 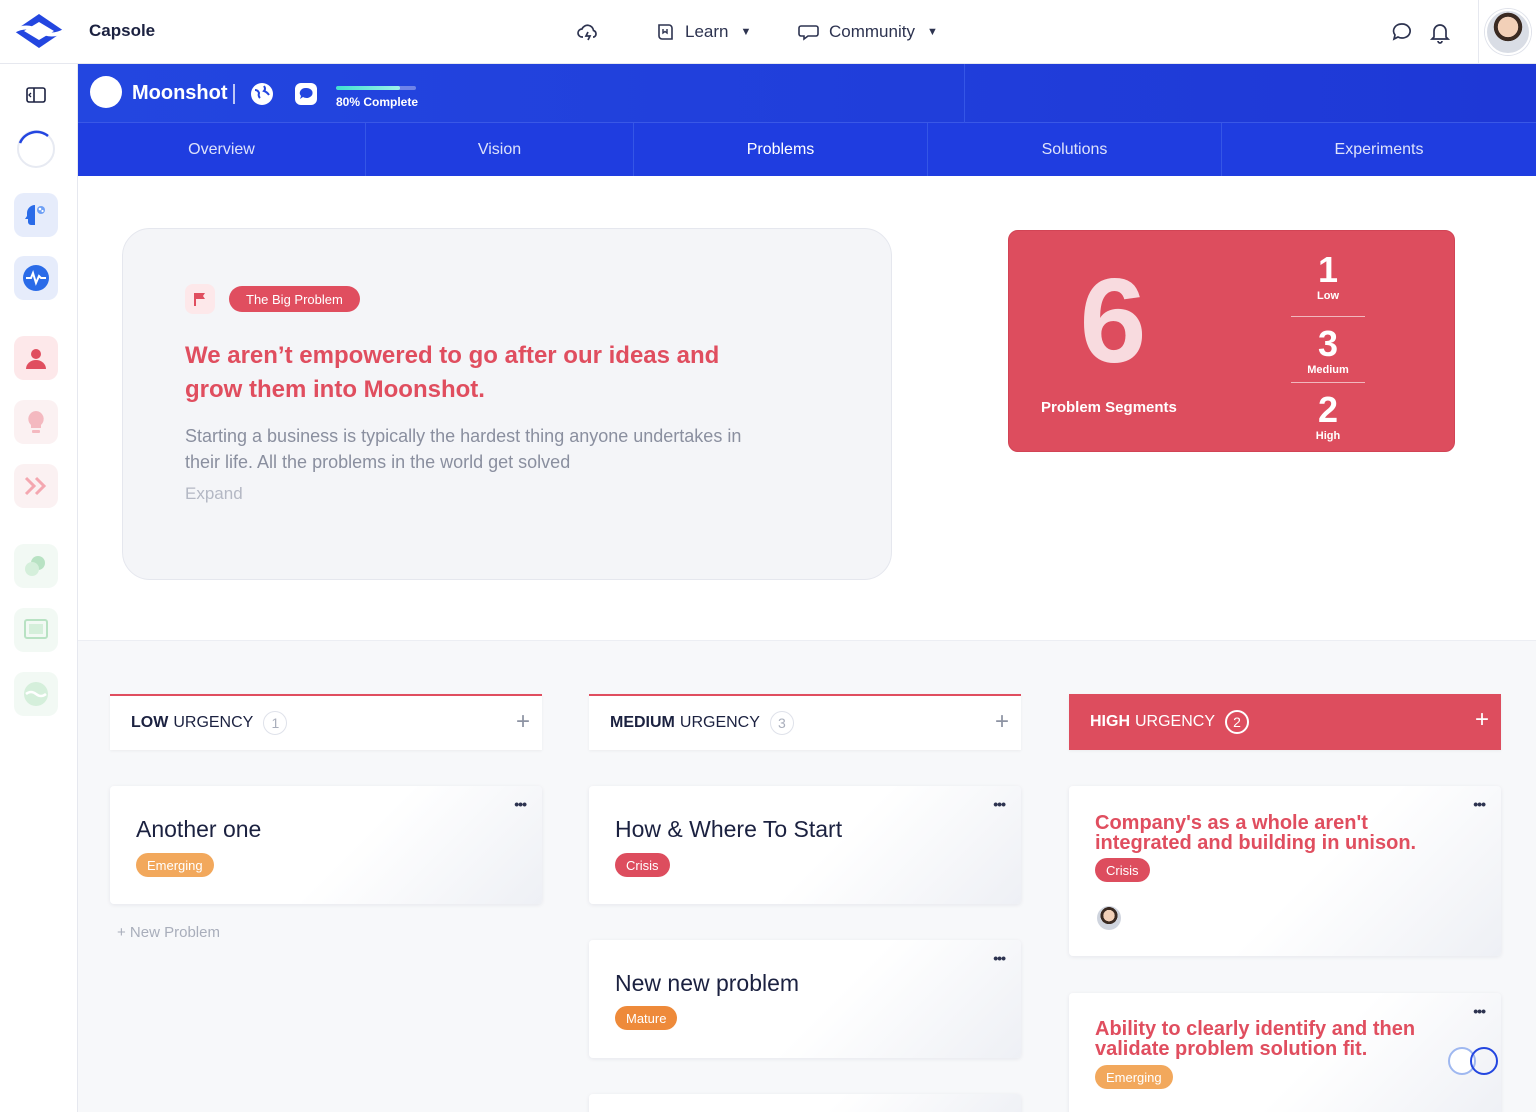 What do you see at coordinates (1285, 722) in the screenshot?
I see `high-urgency-header: HIGH URGENCY 2 +` at bounding box center [1285, 722].